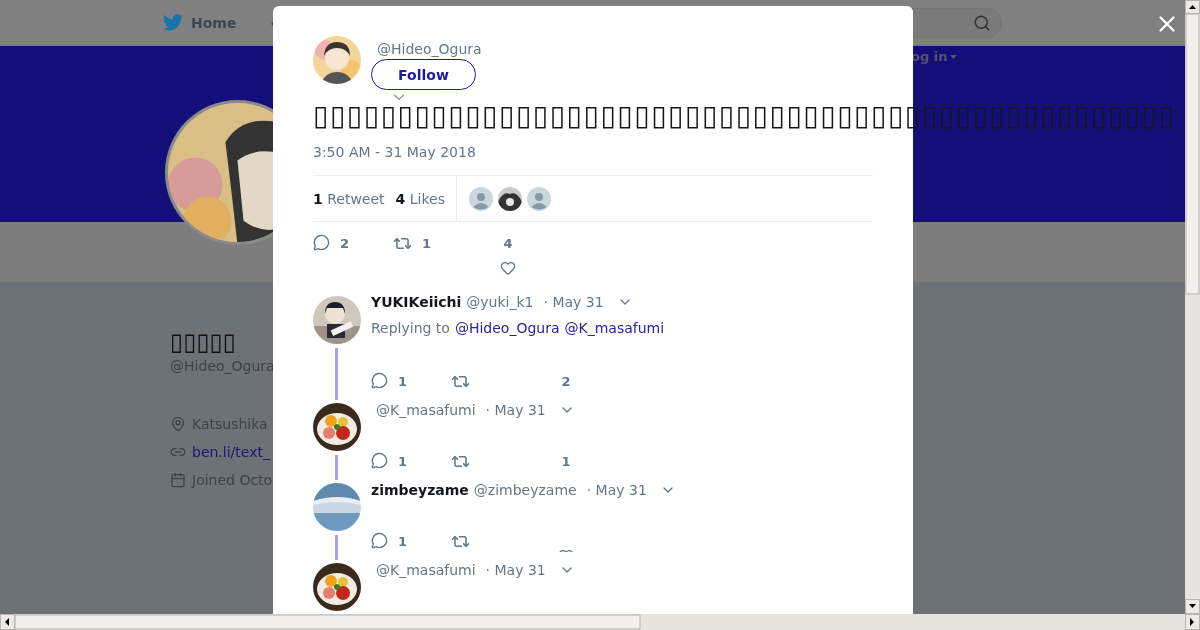 The image size is (1200, 630). Describe the element at coordinates (420, 490) in the screenshot. I see `reply-author-name: zimbeyzame` at that location.